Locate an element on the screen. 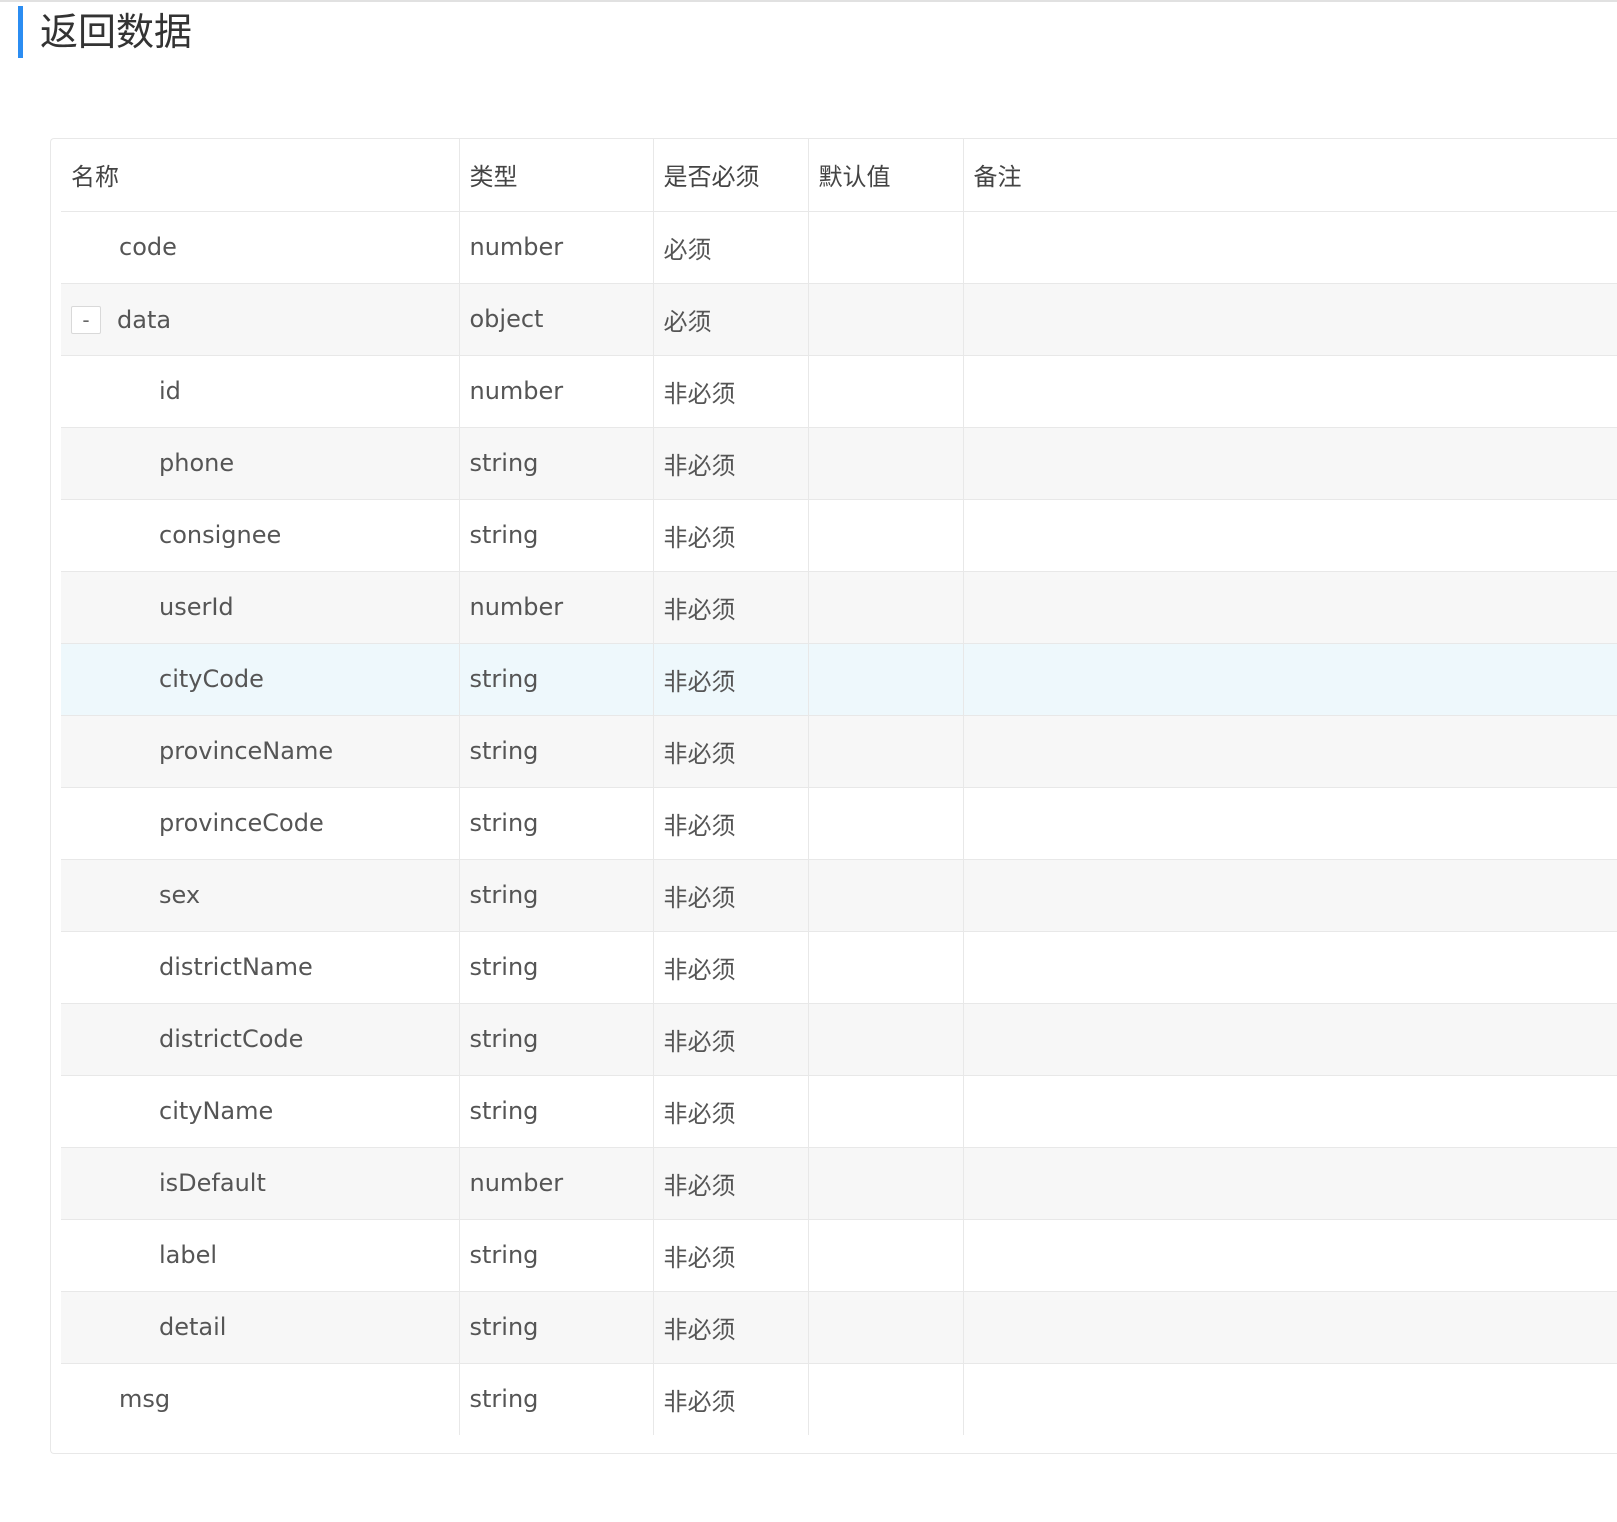  table-row: cityCode string 非必须 is located at coordinates (839, 679).